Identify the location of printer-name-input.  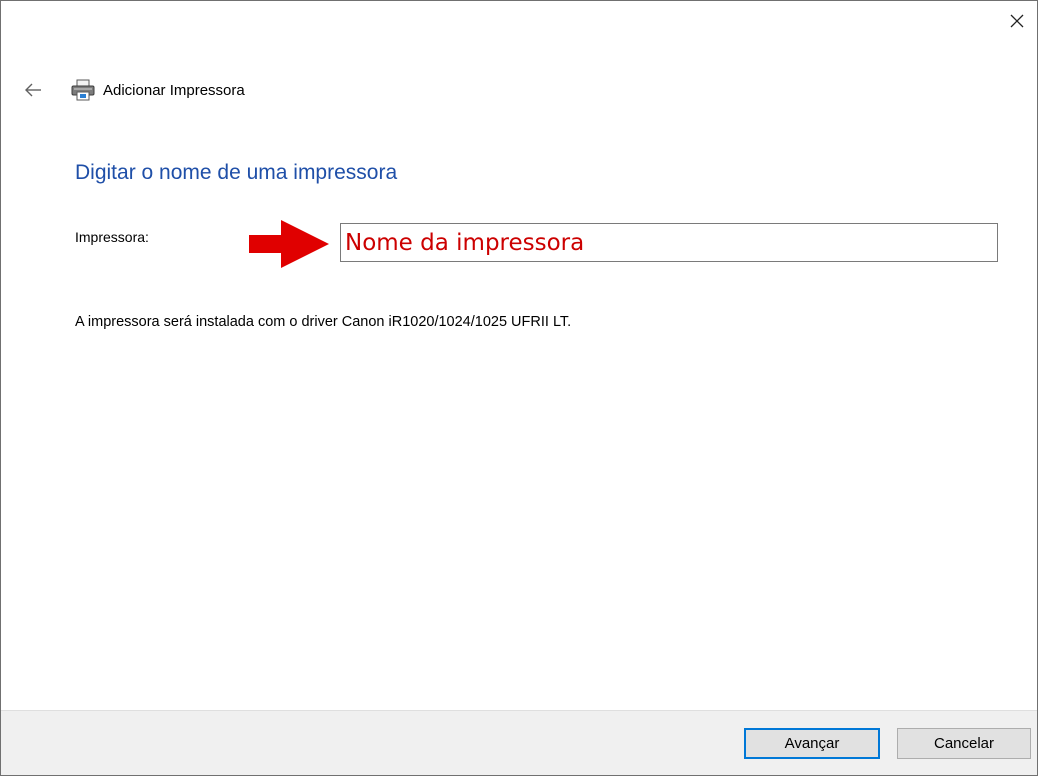
(669, 242).